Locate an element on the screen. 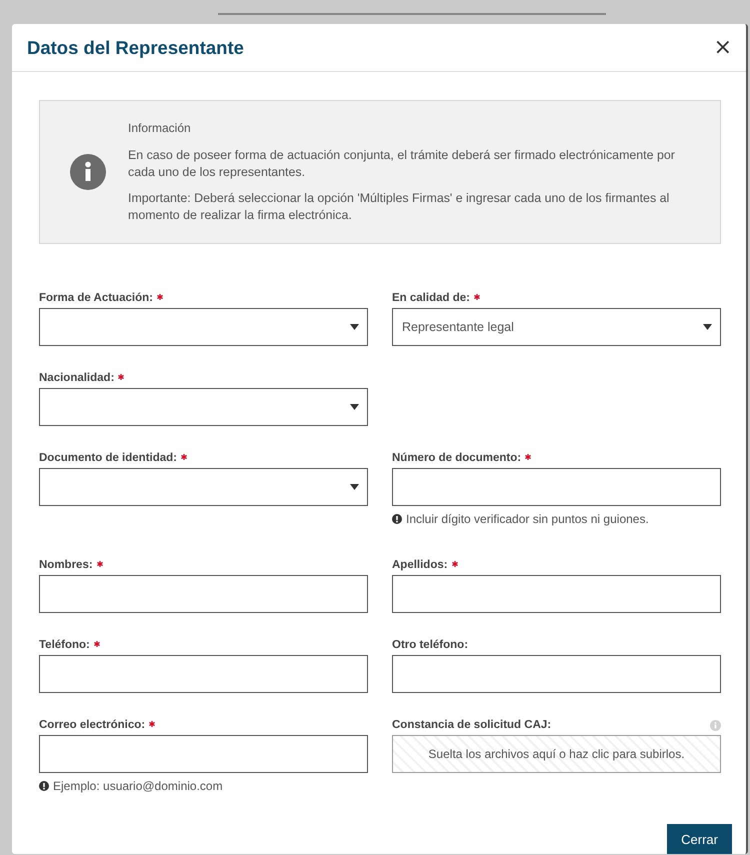 The height and width of the screenshot is (855, 750). info-title: Información is located at coordinates (160, 127).